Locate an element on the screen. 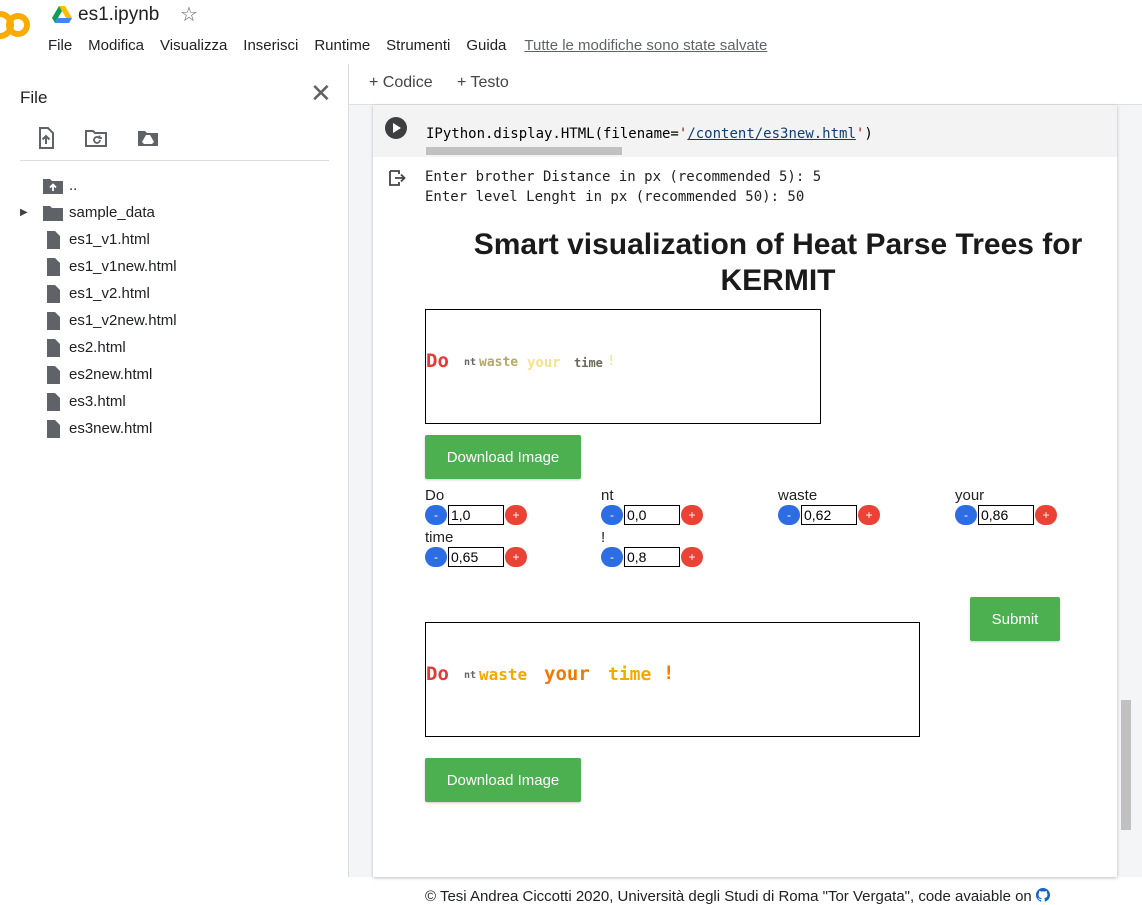  save-status-link: Tutte le modifiche sono state salvate is located at coordinates (645, 45).